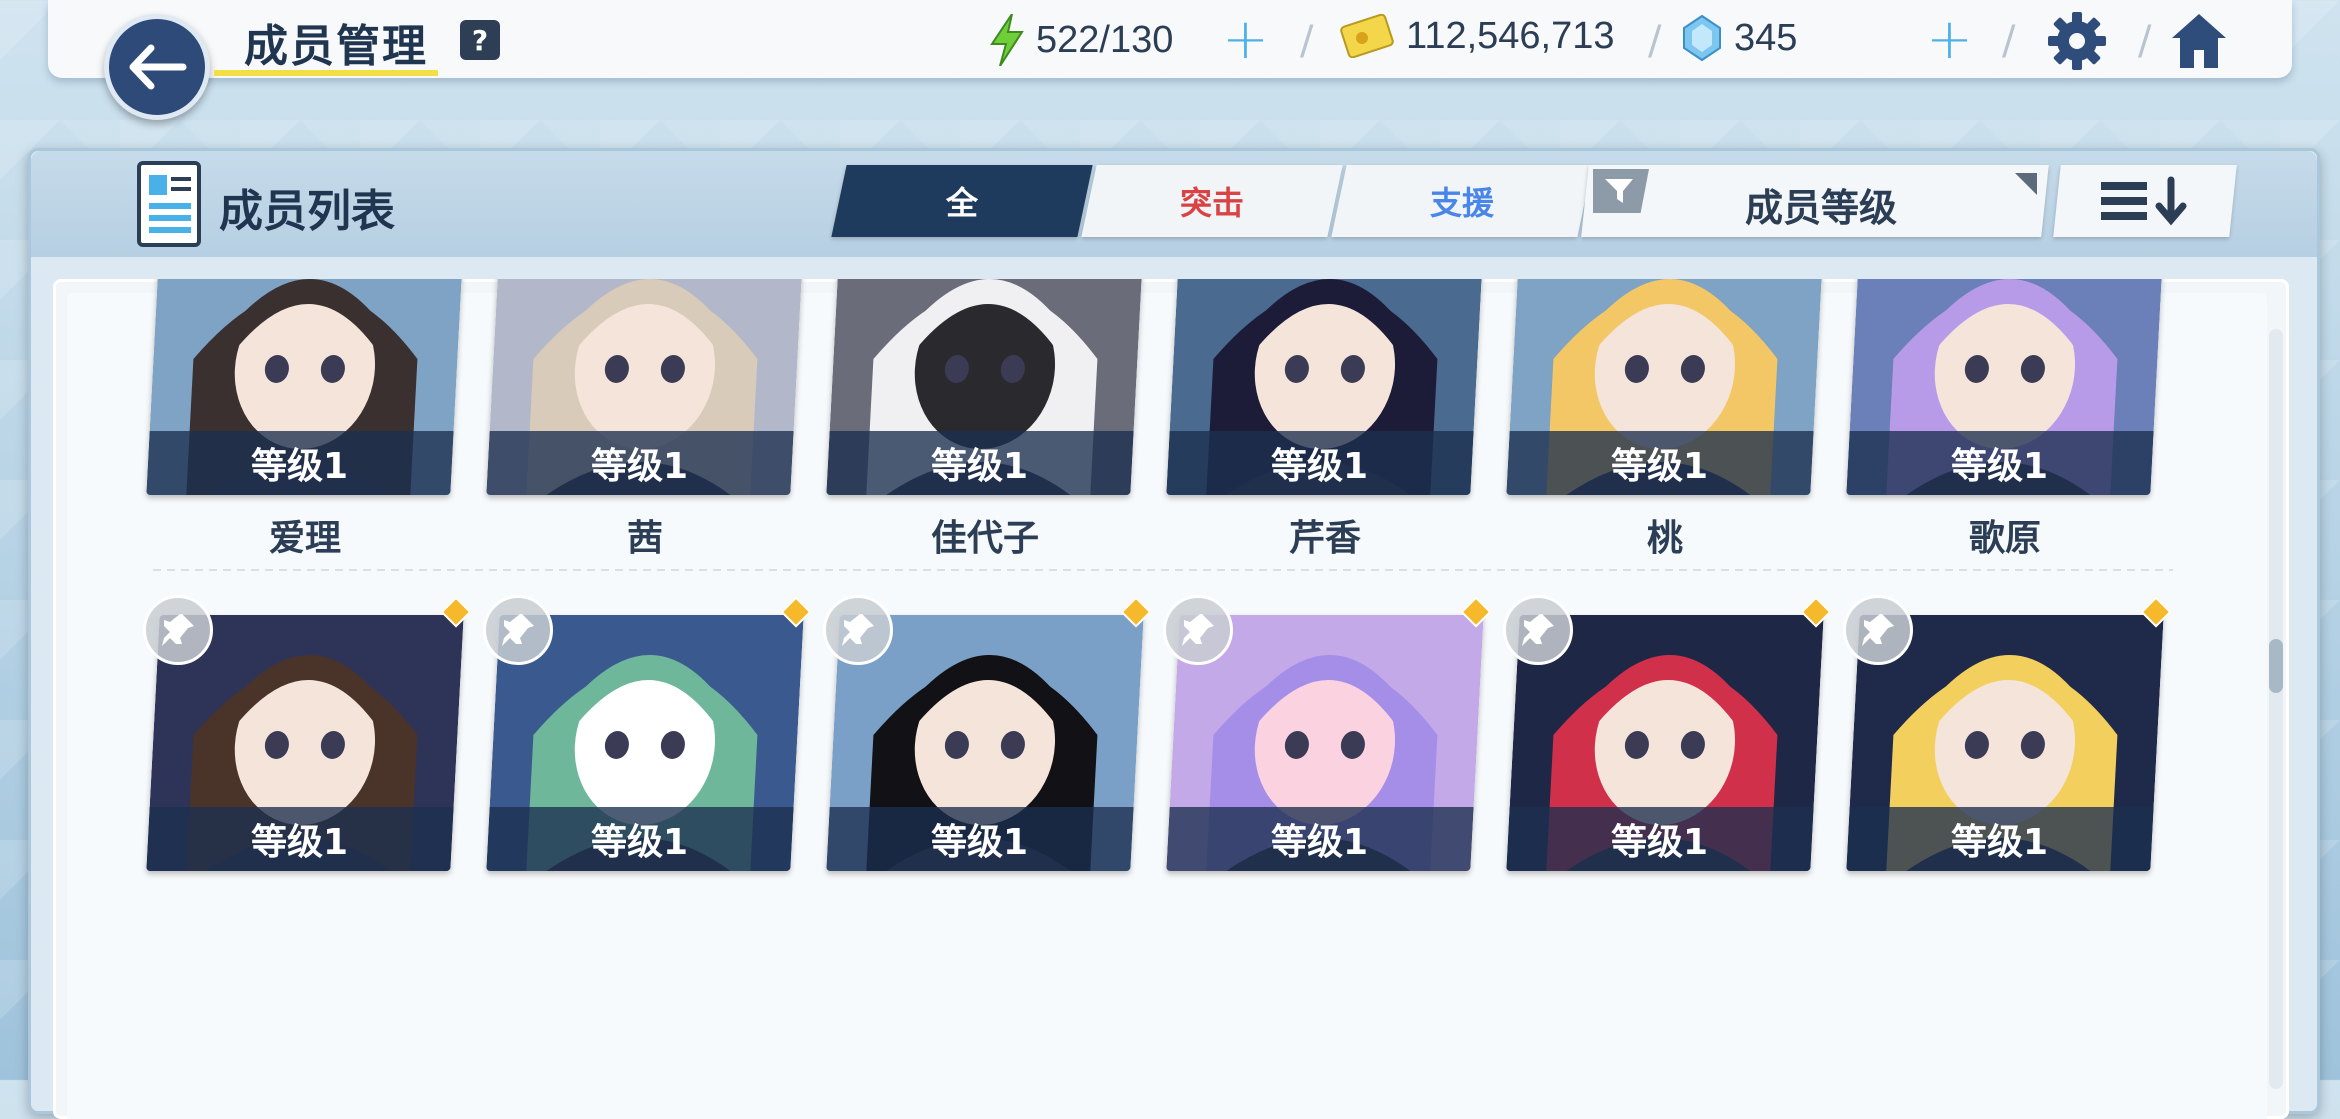 Image resolution: width=2340 pixels, height=1119 pixels. Describe the element at coordinates (2276, 709) in the screenshot. I see `scrollbar-track` at that location.